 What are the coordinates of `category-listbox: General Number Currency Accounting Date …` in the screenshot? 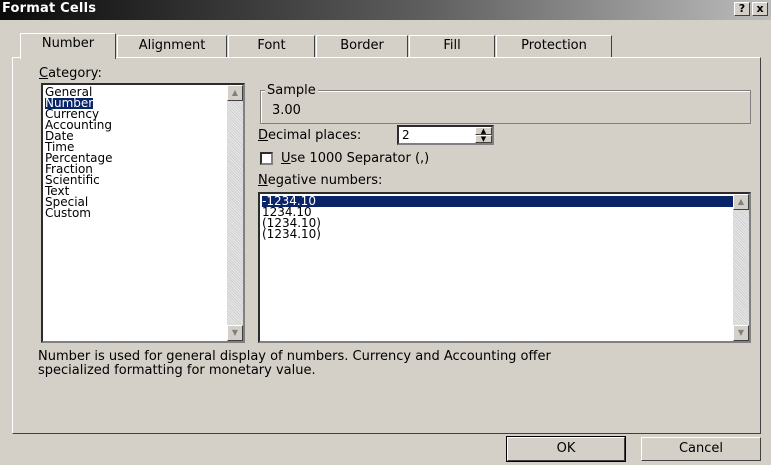 It's located at (143, 213).